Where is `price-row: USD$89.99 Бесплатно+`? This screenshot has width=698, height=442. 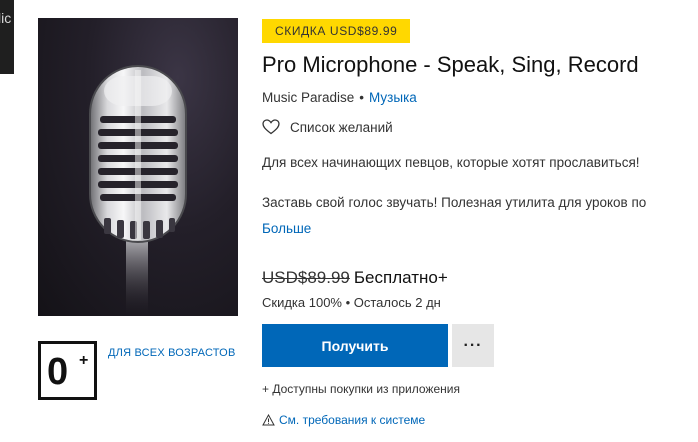 price-row: USD$89.99 Бесплатно+ is located at coordinates (355, 278).